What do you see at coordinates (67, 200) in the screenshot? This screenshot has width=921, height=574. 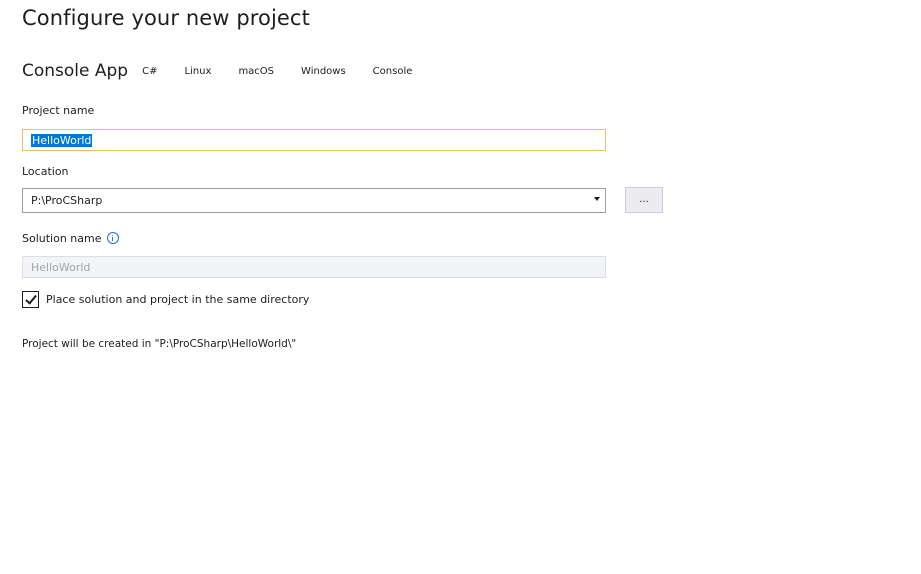 I see `location-value: P:\ProCSharp` at bounding box center [67, 200].